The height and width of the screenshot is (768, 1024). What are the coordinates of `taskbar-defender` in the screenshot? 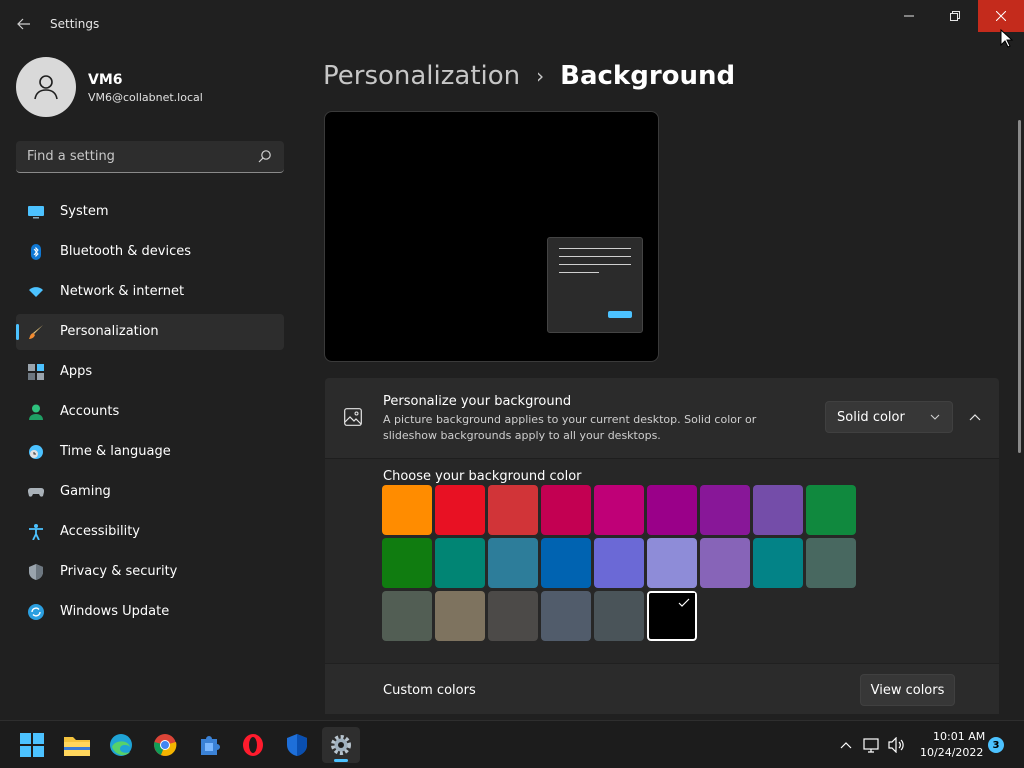 It's located at (297, 745).